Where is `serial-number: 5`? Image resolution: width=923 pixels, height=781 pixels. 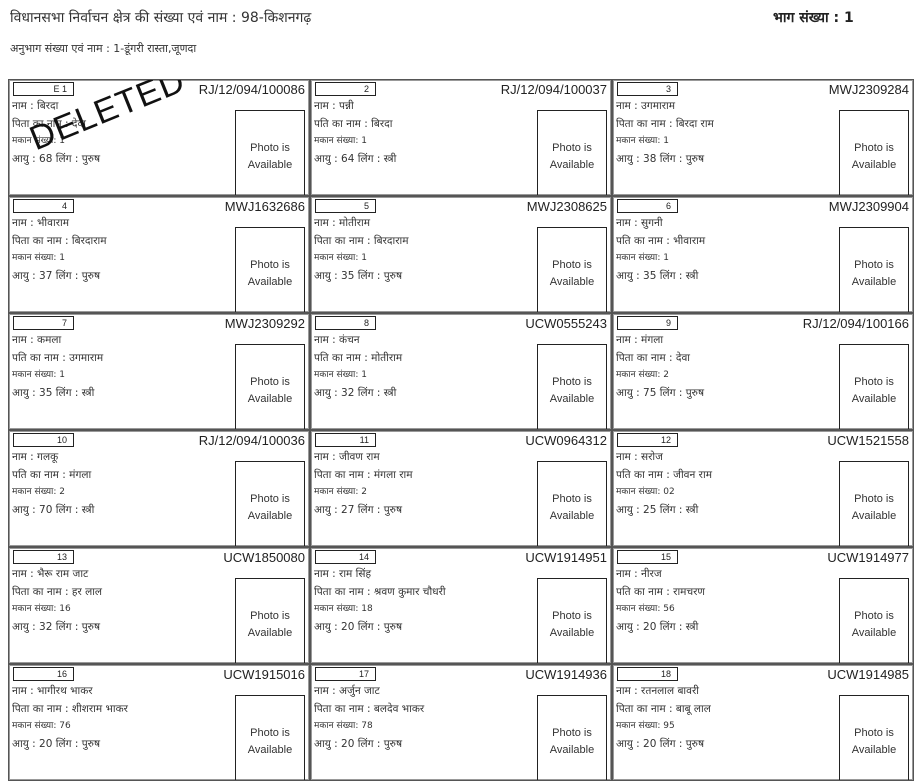 serial-number: 5 is located at coordinates (345, 206).